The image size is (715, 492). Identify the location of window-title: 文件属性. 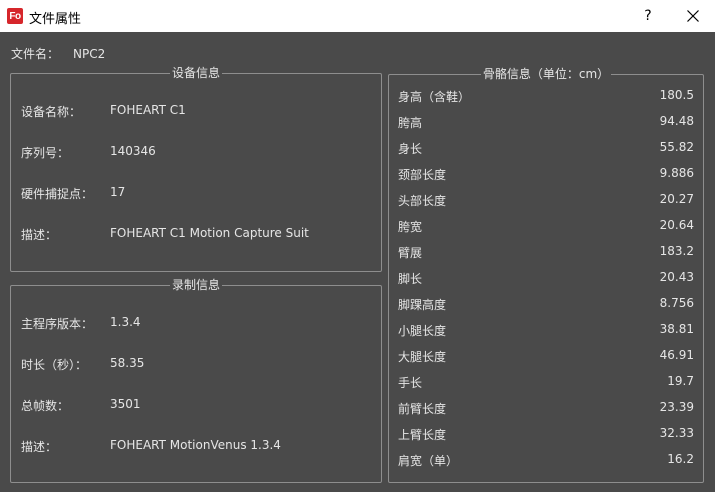
(55, 19).